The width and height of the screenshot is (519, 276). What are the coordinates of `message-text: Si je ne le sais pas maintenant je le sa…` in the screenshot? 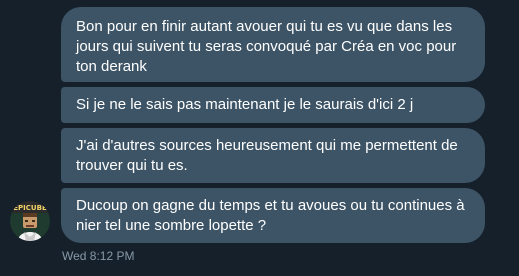 It's located at (245, 104).